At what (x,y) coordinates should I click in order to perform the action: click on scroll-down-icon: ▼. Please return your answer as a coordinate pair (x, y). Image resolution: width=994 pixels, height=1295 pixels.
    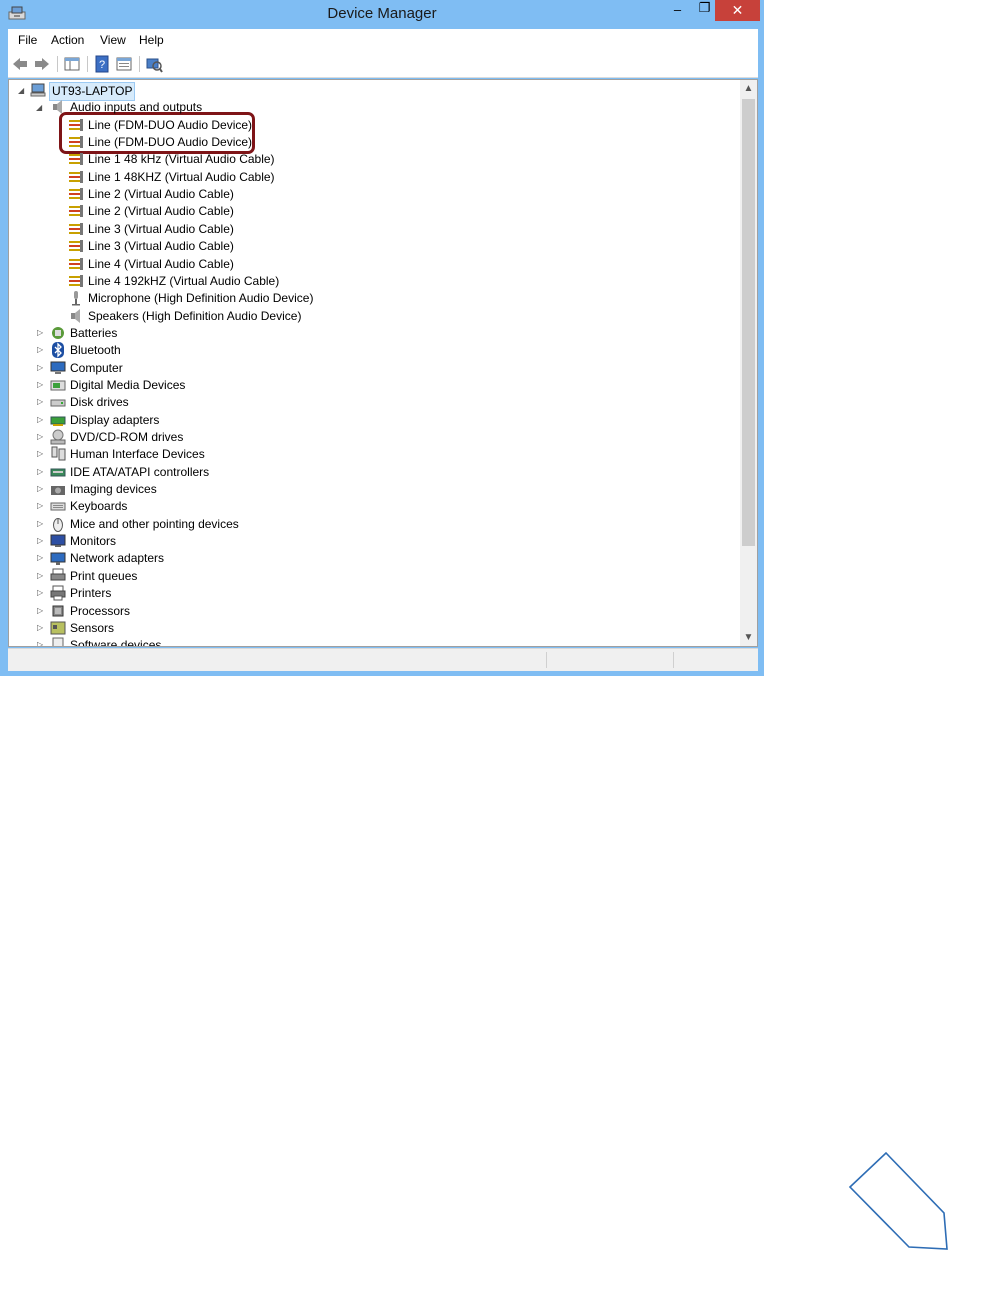
    Looking at the image, I should click on (748, 637).